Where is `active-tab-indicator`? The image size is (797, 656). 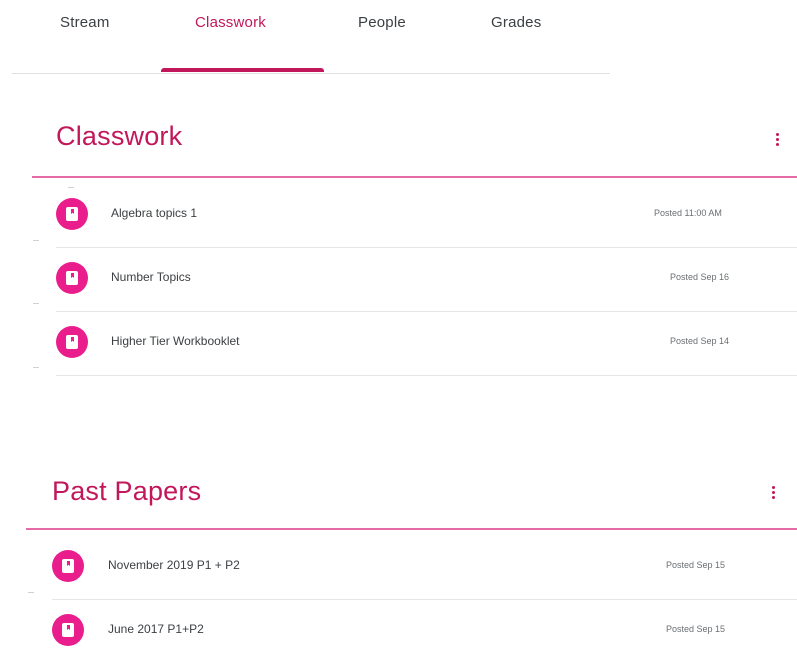
active-tab-indicator is located at coordinates (242, 70).